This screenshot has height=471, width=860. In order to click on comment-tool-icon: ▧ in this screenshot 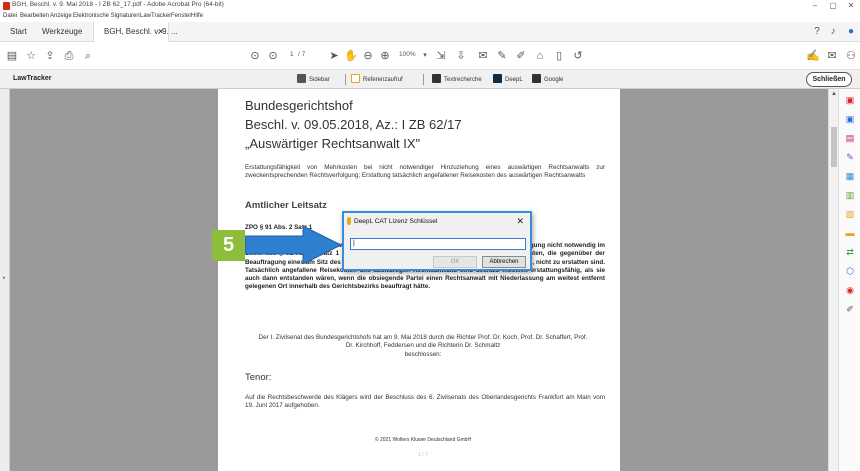, I will do `click(850, 214)`.